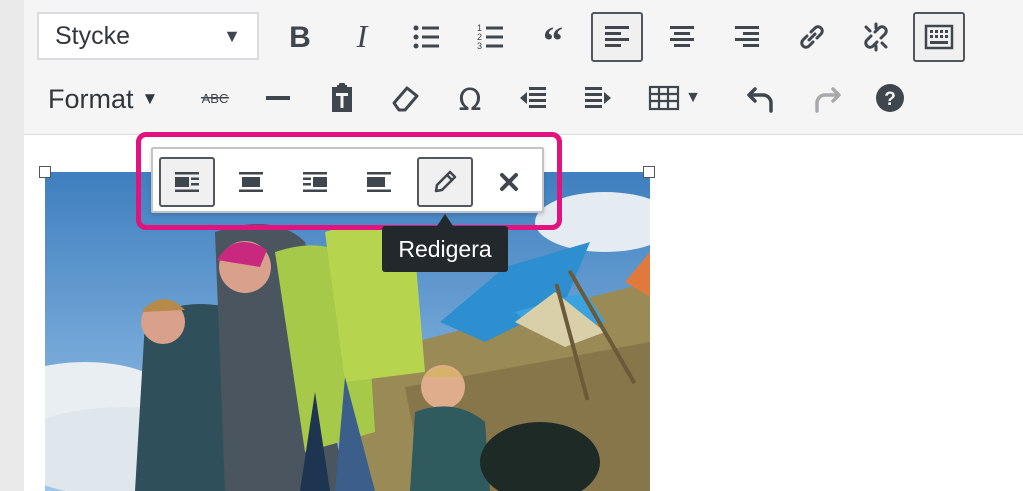 Image resolution: width=1023 pixels, height=491 pixels. I want to click on paste-as-text-icon, so click(342, 97).